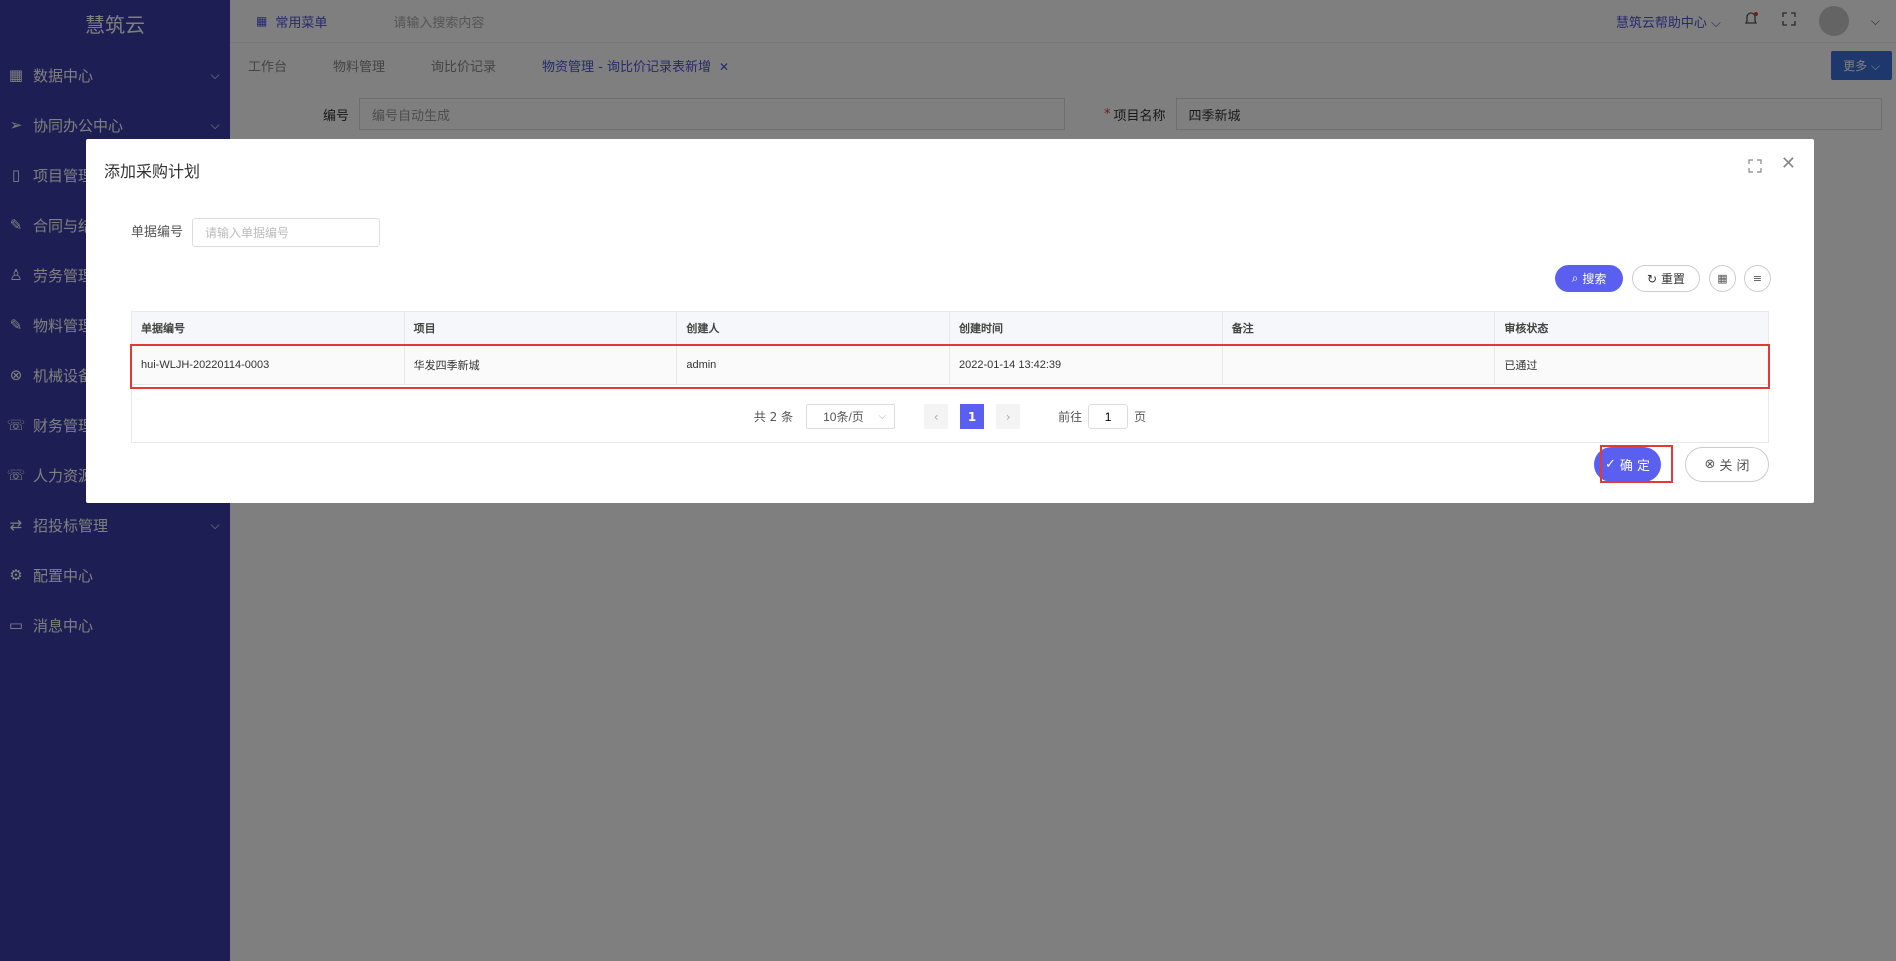  What do you see at coordinates (1140, 417) in the screenshot?
I see `page-suffix: 页` at bounding box center [1140, 417].